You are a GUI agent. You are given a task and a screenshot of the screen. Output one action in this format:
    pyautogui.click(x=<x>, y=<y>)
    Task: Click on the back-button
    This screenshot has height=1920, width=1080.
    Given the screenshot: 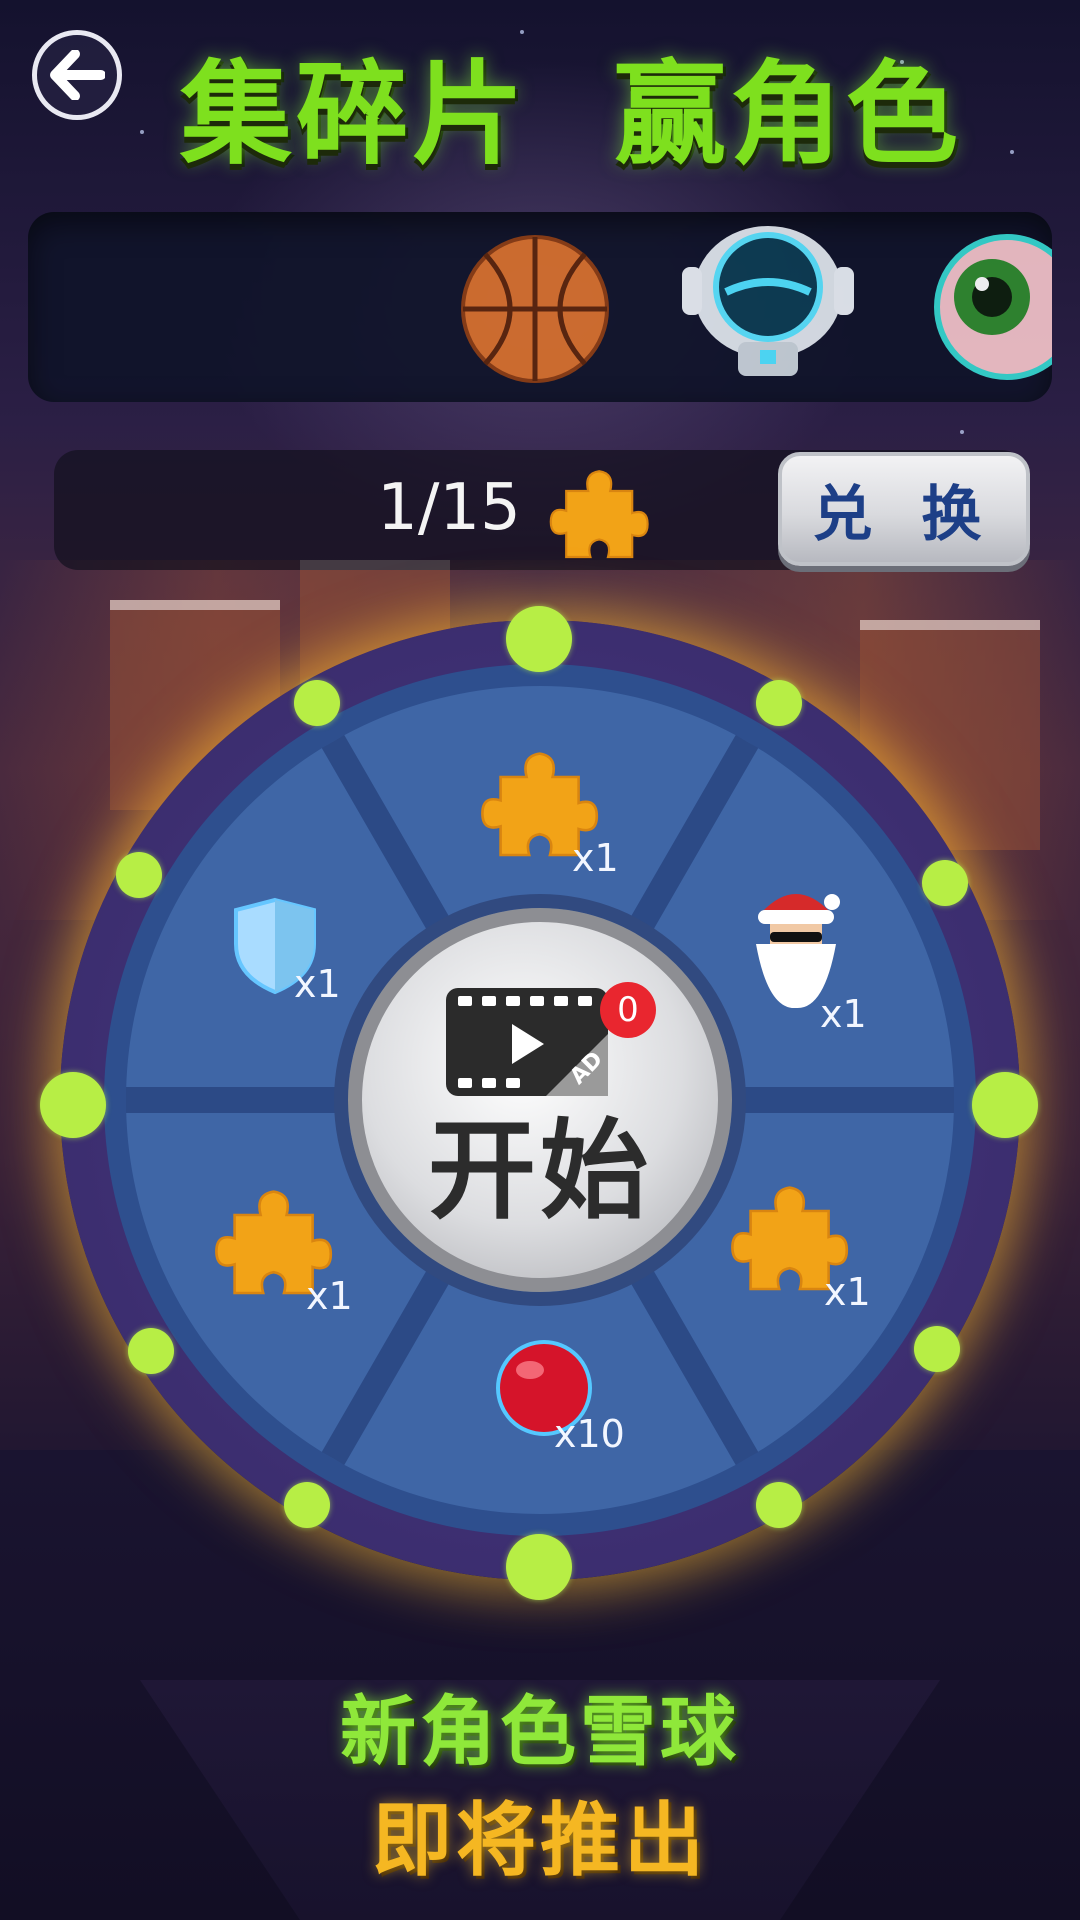 What is the action you would take?
    pyautogui.click(x=77, y=75)
    